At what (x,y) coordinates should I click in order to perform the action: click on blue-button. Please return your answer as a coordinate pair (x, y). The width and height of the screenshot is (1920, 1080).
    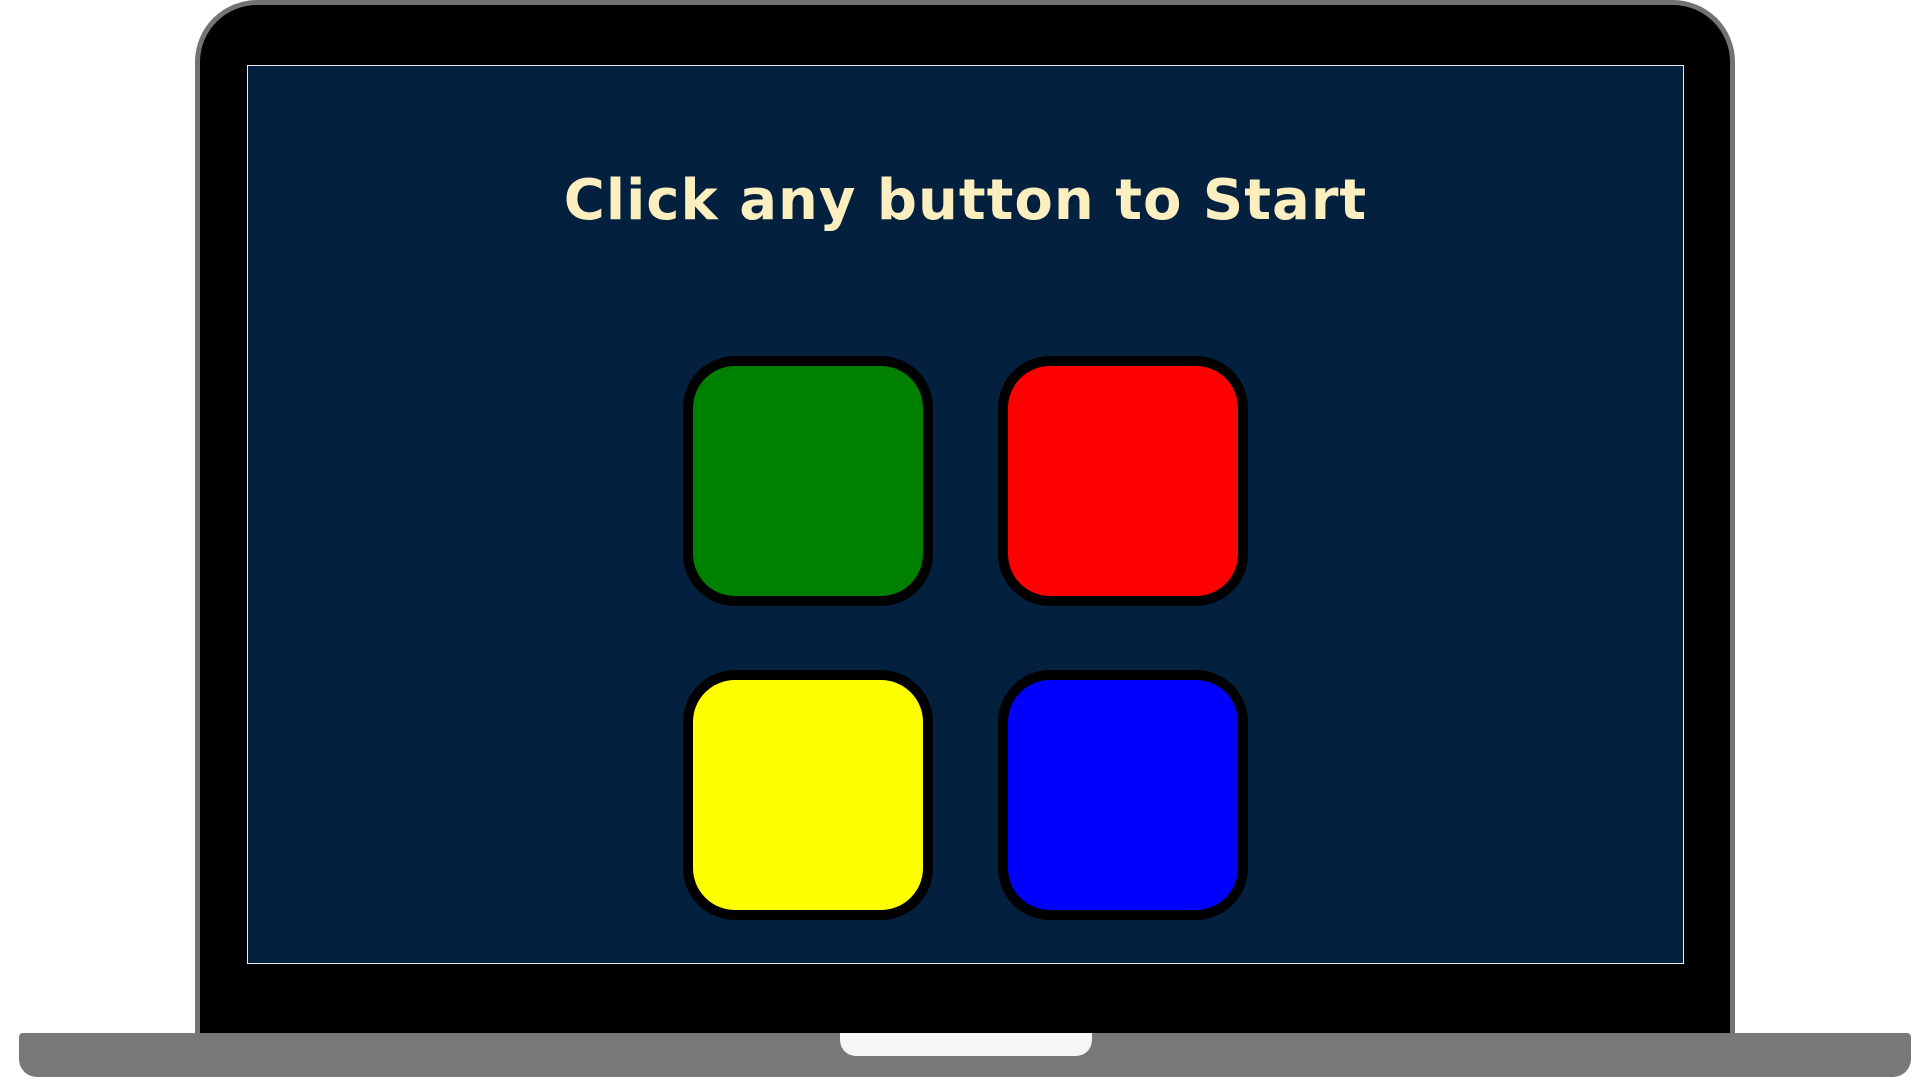
    Looking at the image, I should click on (1123, 795).